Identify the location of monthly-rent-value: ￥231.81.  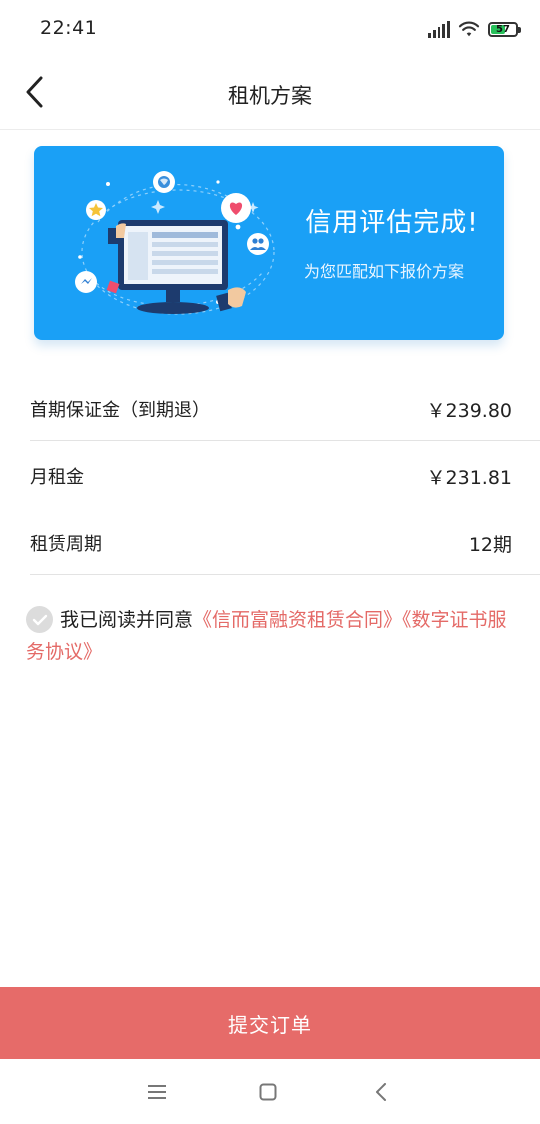
(469, 478).